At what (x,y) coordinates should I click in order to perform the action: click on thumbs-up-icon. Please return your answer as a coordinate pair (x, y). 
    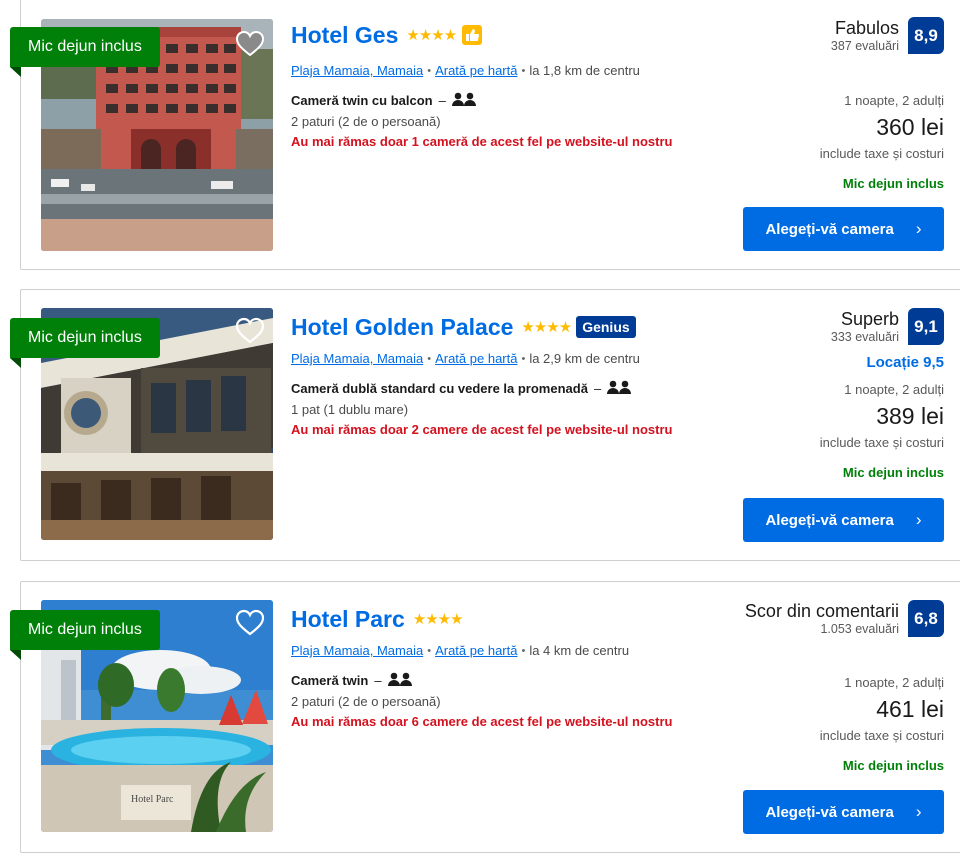
    Looking at the image, I should click on (472, 35).